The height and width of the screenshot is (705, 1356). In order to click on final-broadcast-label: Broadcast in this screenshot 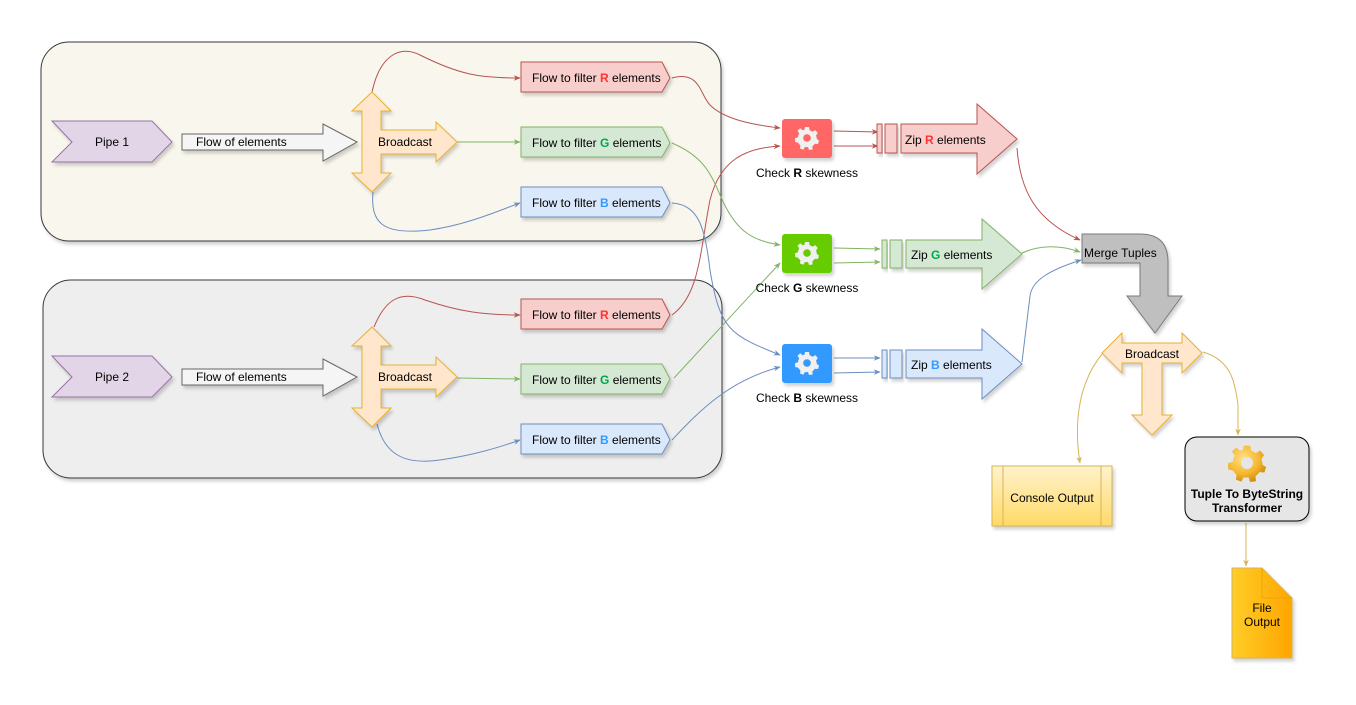, I will do `click(1152, 354)`.